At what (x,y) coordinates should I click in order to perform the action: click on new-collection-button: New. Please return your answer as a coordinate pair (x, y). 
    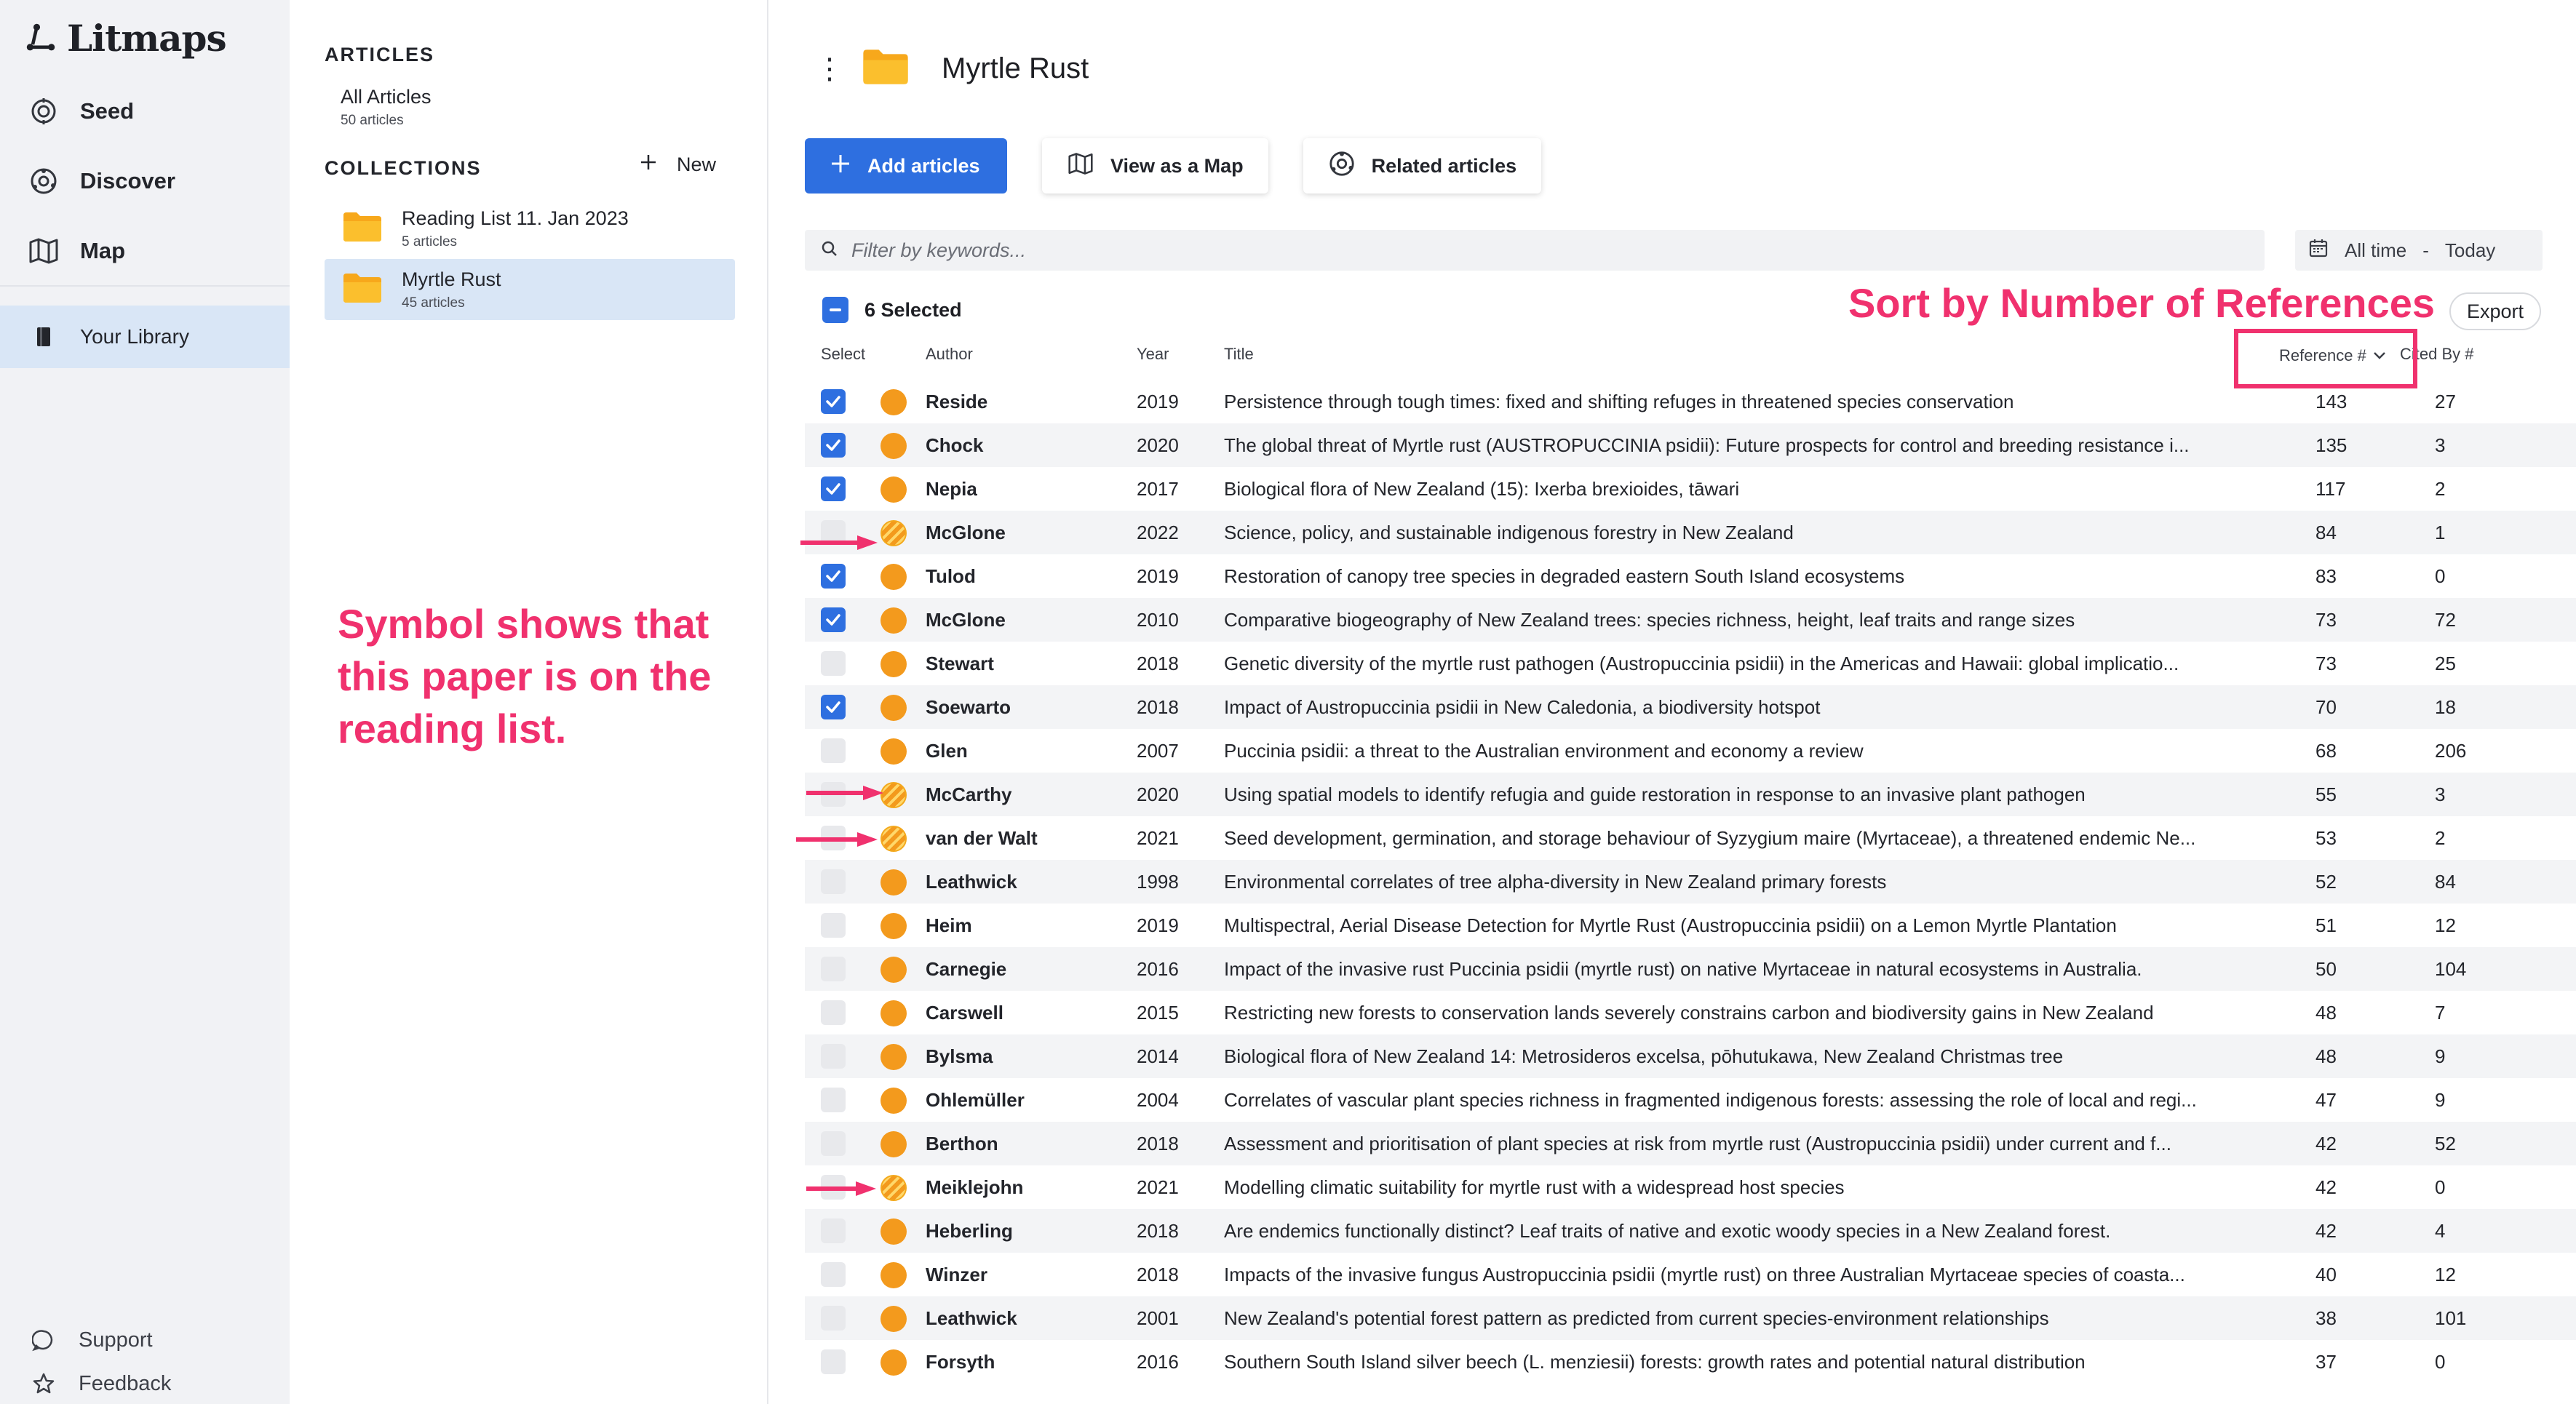
    Looking at the image, I should click on (677, 165).